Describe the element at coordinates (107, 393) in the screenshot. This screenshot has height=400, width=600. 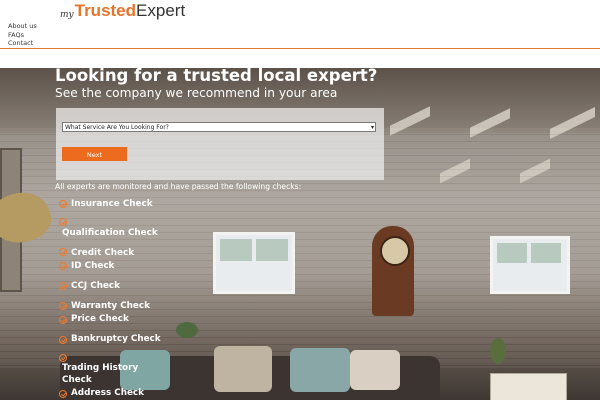
I see `check-address: Address Check` at that location.